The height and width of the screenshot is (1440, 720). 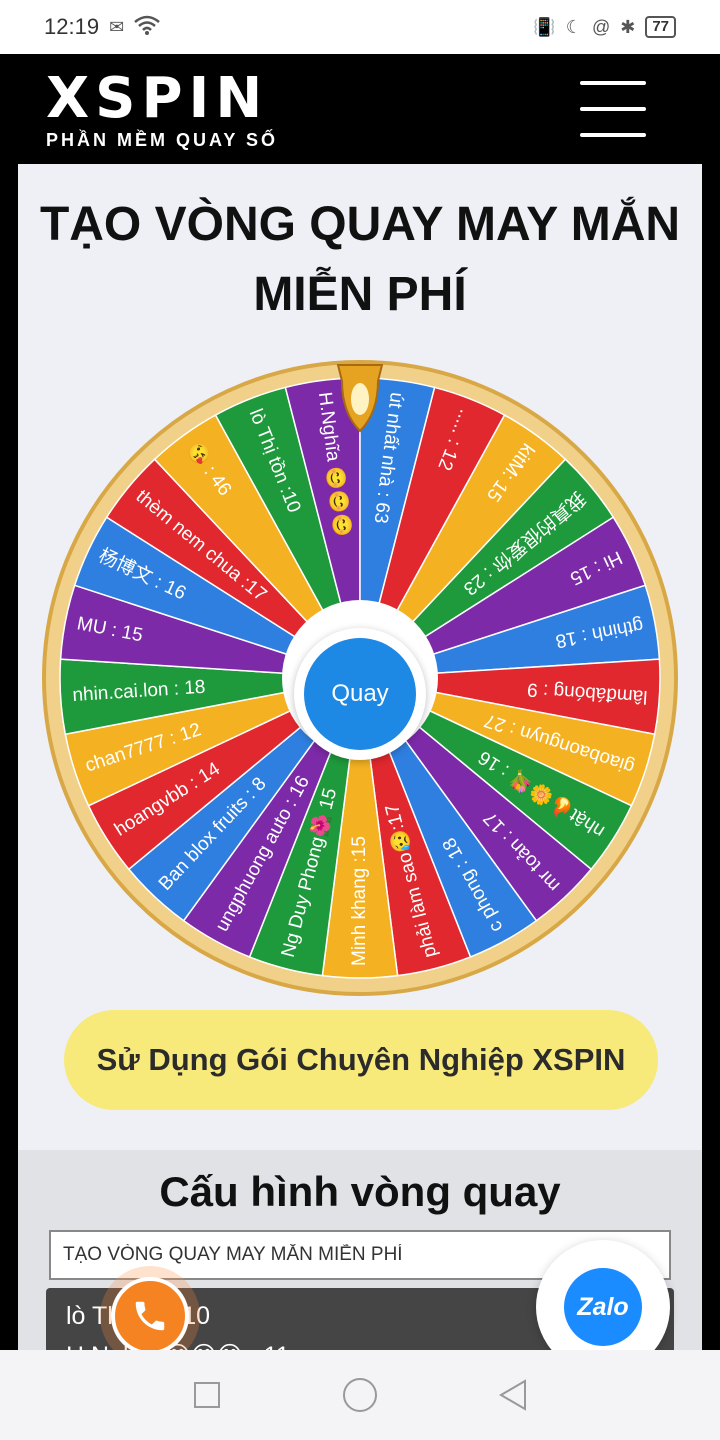 What do you see at coordinates (117, 26) in the screenshot?
I see `notification-icon: ✉` at bounding box center [117, 26].